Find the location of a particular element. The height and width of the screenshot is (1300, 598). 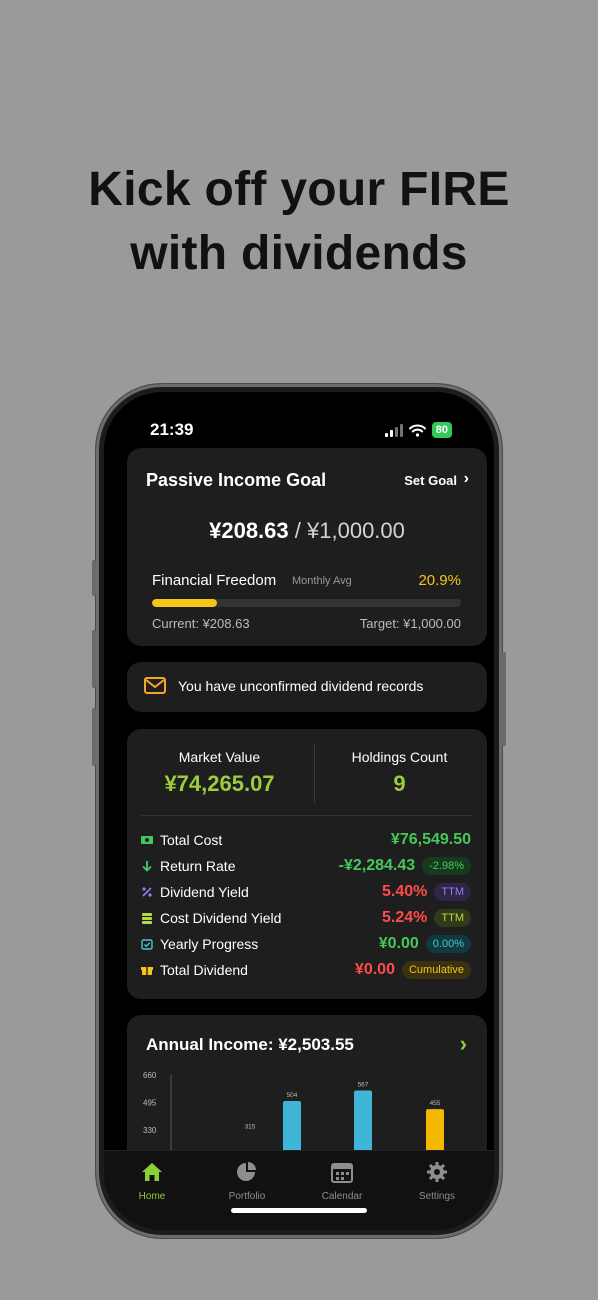

headline-line-2: with dividends is located at coordinates (299, 253).